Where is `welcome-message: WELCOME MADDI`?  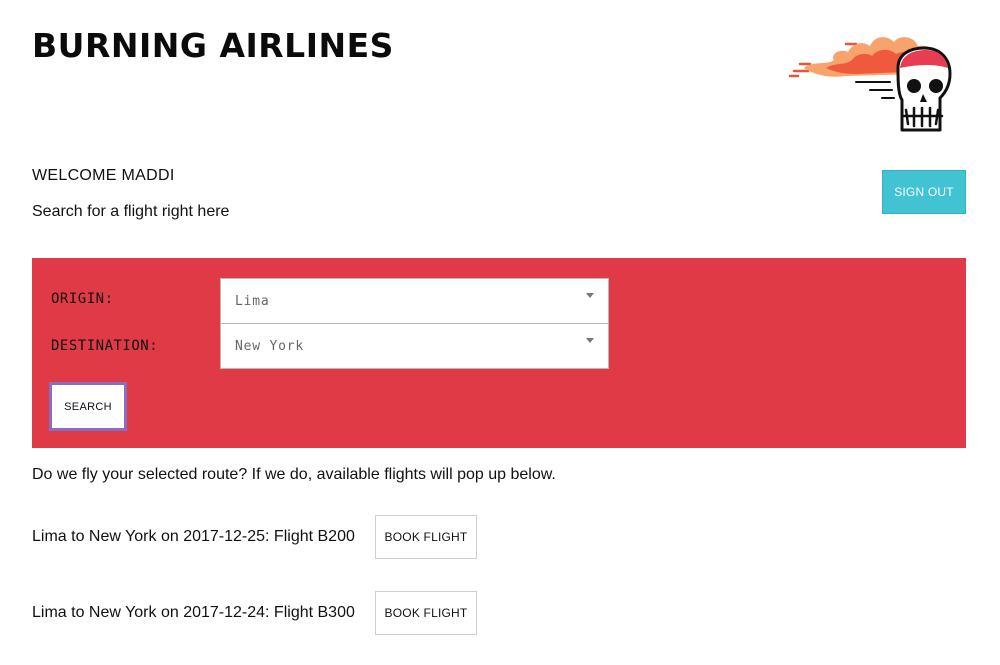
welcome-message: WELCOME MADDI is located at coordinates (103, 175).